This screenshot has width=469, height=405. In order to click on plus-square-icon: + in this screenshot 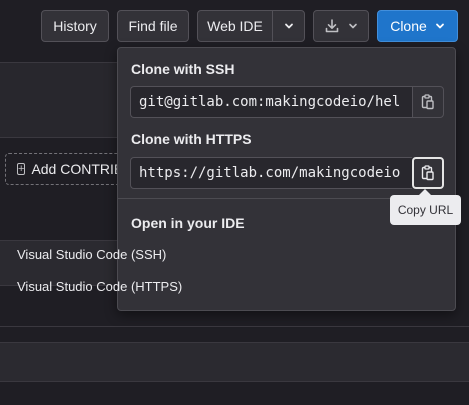, I will do `click(21, 169)`.